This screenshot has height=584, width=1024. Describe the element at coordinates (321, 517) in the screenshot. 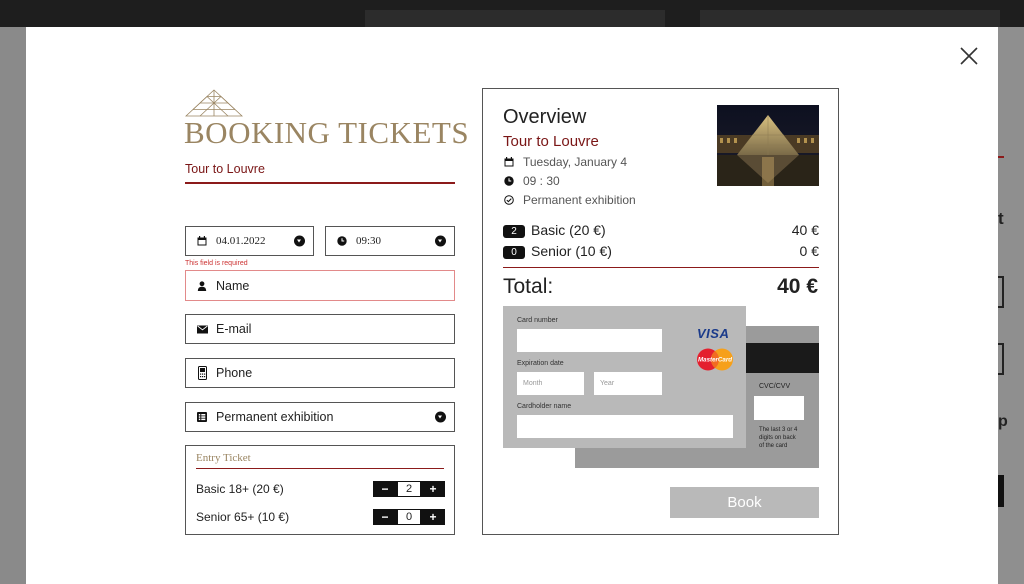

I see `ticket-row-senior: Senior 65+ (10 €) − 0 +` at that location.